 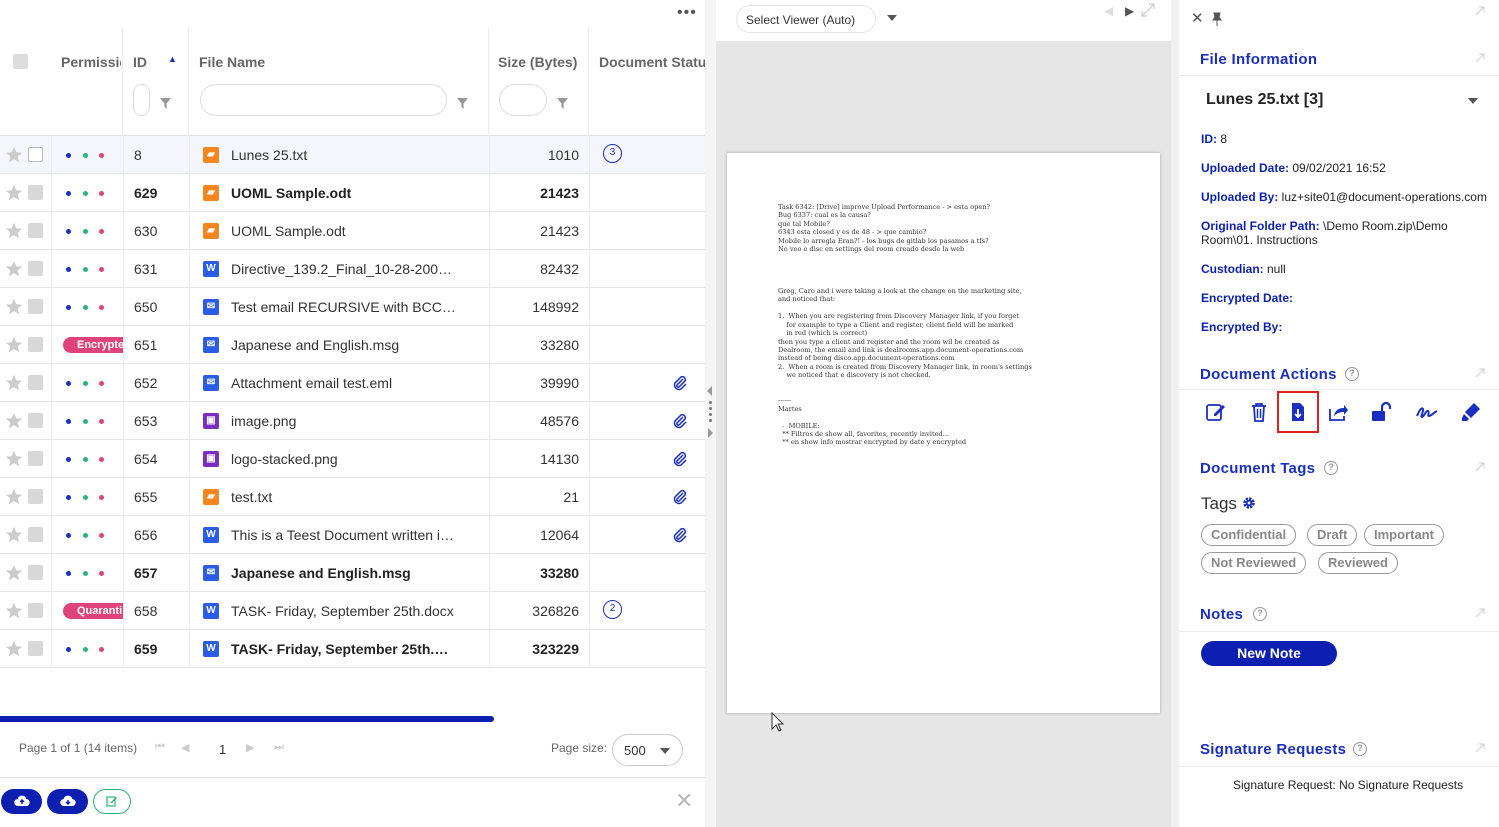 What do you see at coordinates (1197, 18) in the screenshot?
I see `close-panel-icon: ✕` at bounding box center [1197, 18].